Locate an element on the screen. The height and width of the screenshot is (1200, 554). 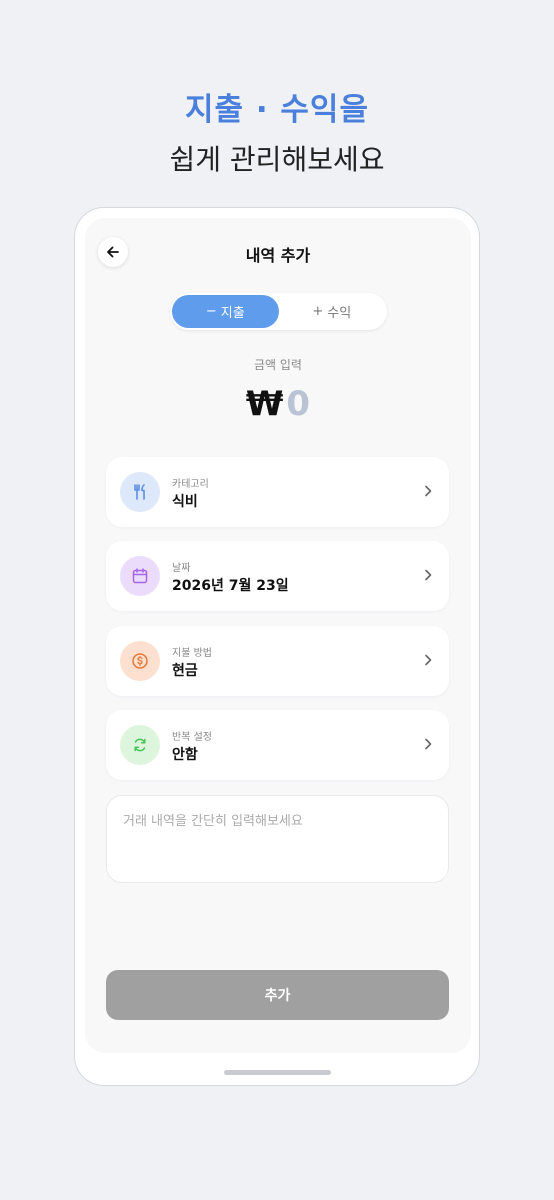
repeat-label: 반복 설정 is located at coordinates (192, 737).